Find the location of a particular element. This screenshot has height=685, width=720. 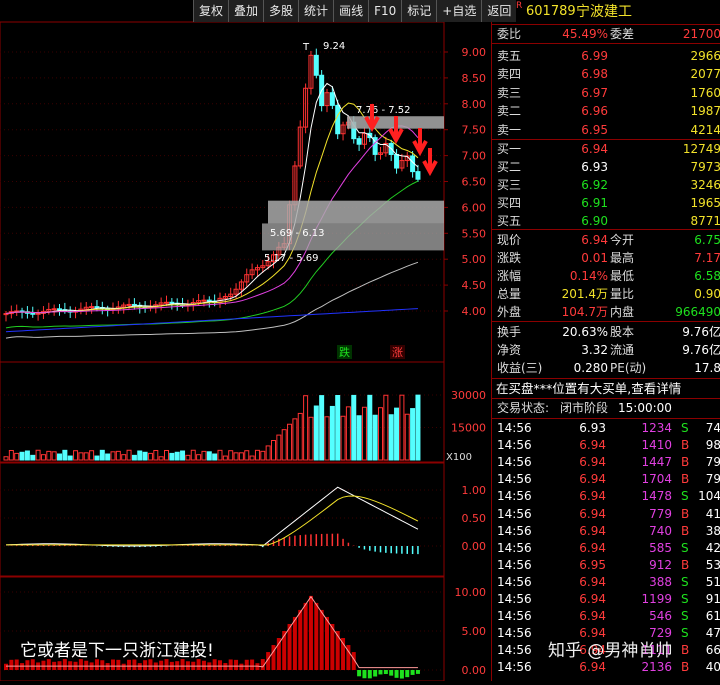

toolbar-button-0: 复权 is located at coordinates (211, 11).